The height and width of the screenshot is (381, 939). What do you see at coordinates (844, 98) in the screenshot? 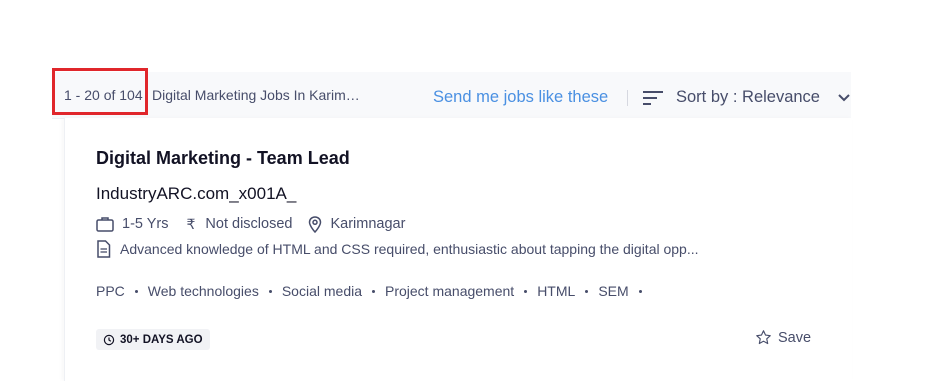
I see `chevron-down-icon` at bounding box center [844, 98].